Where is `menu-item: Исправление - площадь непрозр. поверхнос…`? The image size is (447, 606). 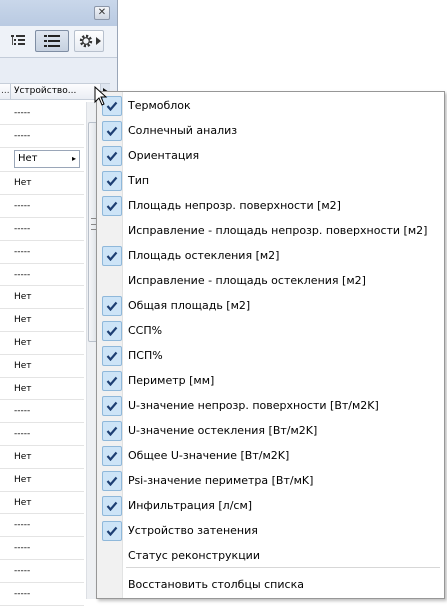 menu-item: Исправление - площадь непрозр. поверхнос… is located at coordinates (271, 231).